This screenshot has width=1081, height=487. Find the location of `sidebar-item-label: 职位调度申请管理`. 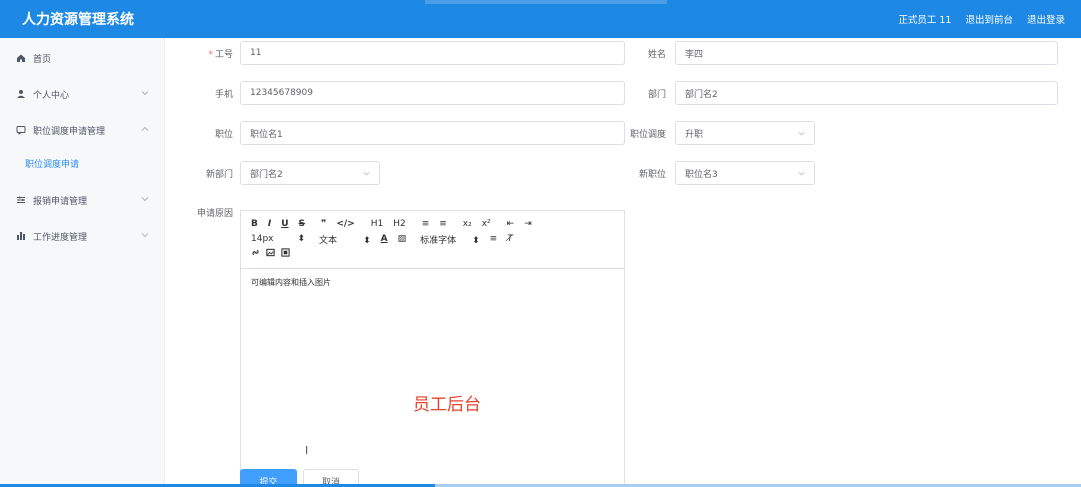

sidebar-item-label: 职位调度申请管理 is located at coordinates (69, 131).